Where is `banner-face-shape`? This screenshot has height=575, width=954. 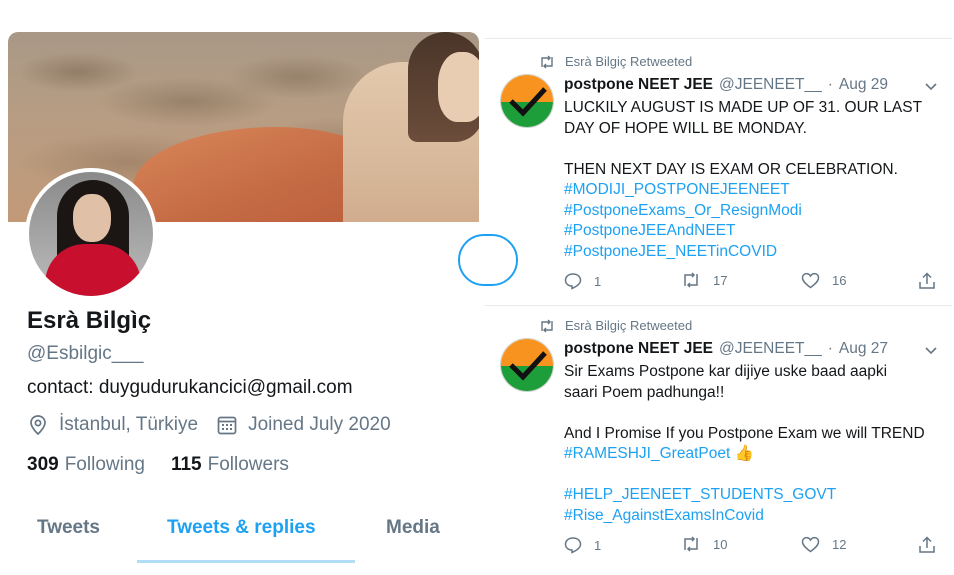
banner-face-shape is located at coordinates (458, 87).